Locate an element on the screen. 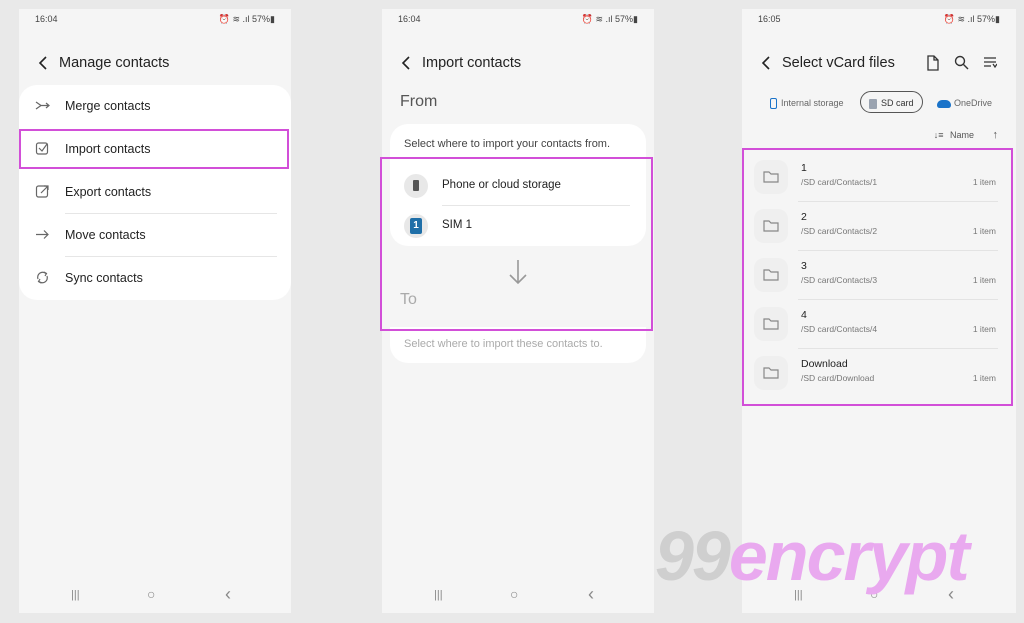  tab-onedrive: OneDrive is located at coordinates (964, 103).